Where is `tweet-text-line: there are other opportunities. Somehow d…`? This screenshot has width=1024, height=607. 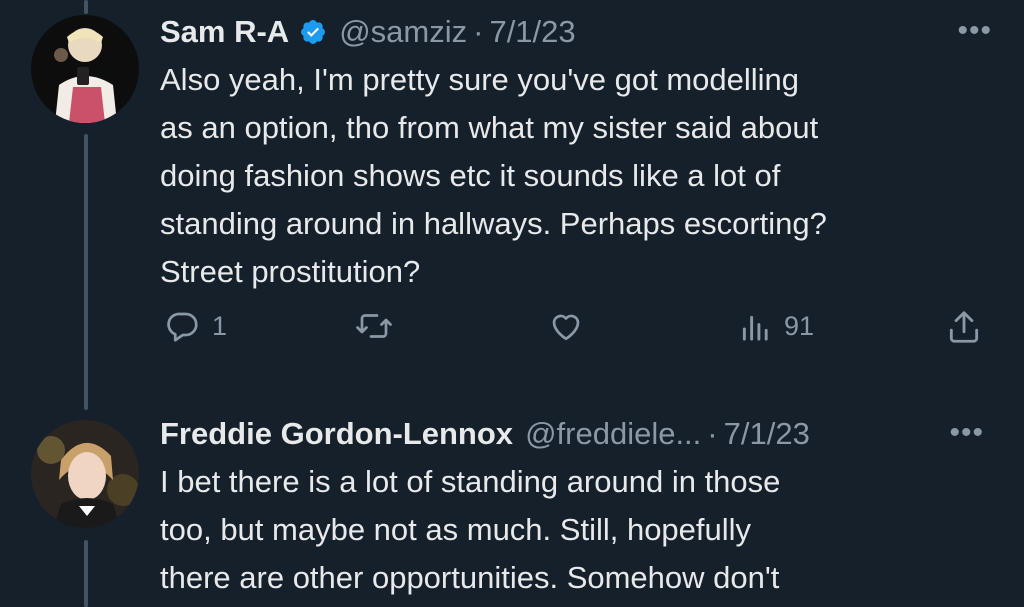
tweet-text-line: there are other opportunities. Somehow d… is located at coordinates (470, 577).